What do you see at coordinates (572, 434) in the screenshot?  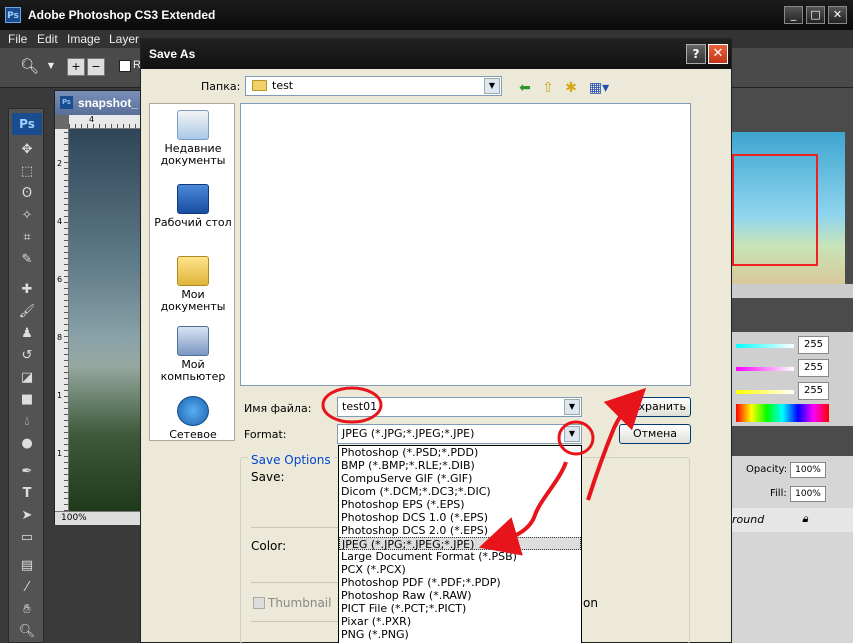 I see `format-chevron-down-icon: ▼` at bounding box center [572, 434].